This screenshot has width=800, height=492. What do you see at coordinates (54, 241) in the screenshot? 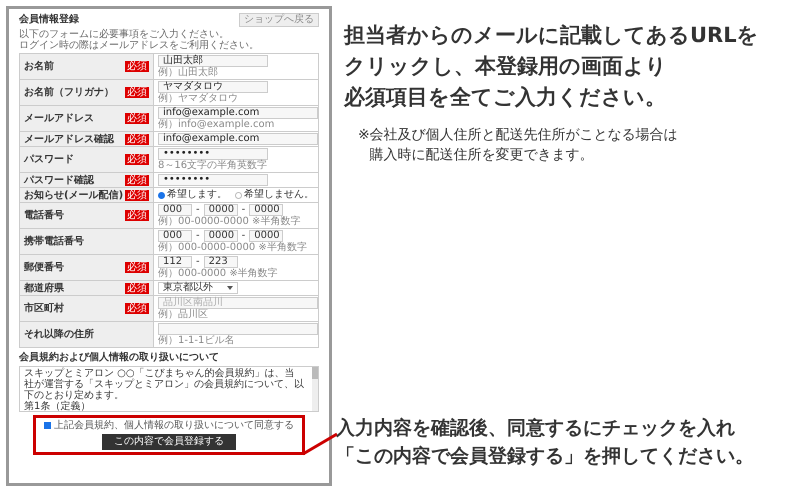
I see `field-label: 携帯電話番号` at bounding box center [54, 241].